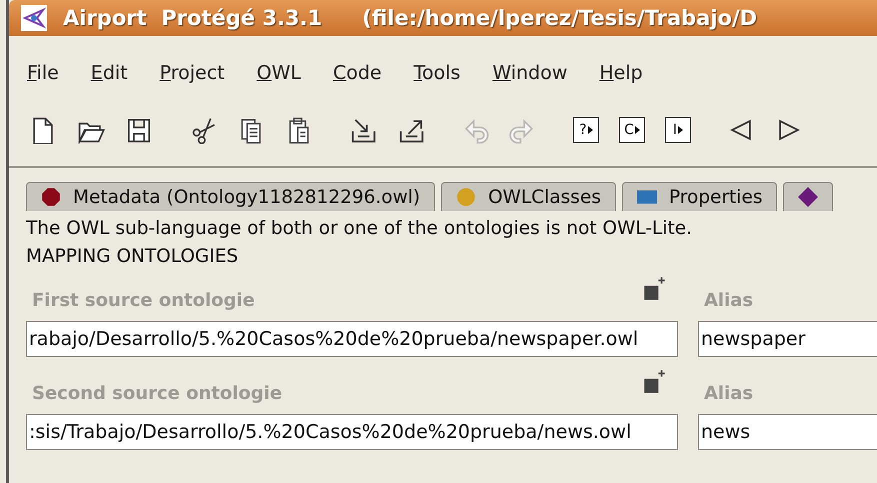  What do you see at coordinates (192, 18) in the screenshot?
I see `window-title: Airport Protégé 3.3.1` at bounding box center [192, 18].